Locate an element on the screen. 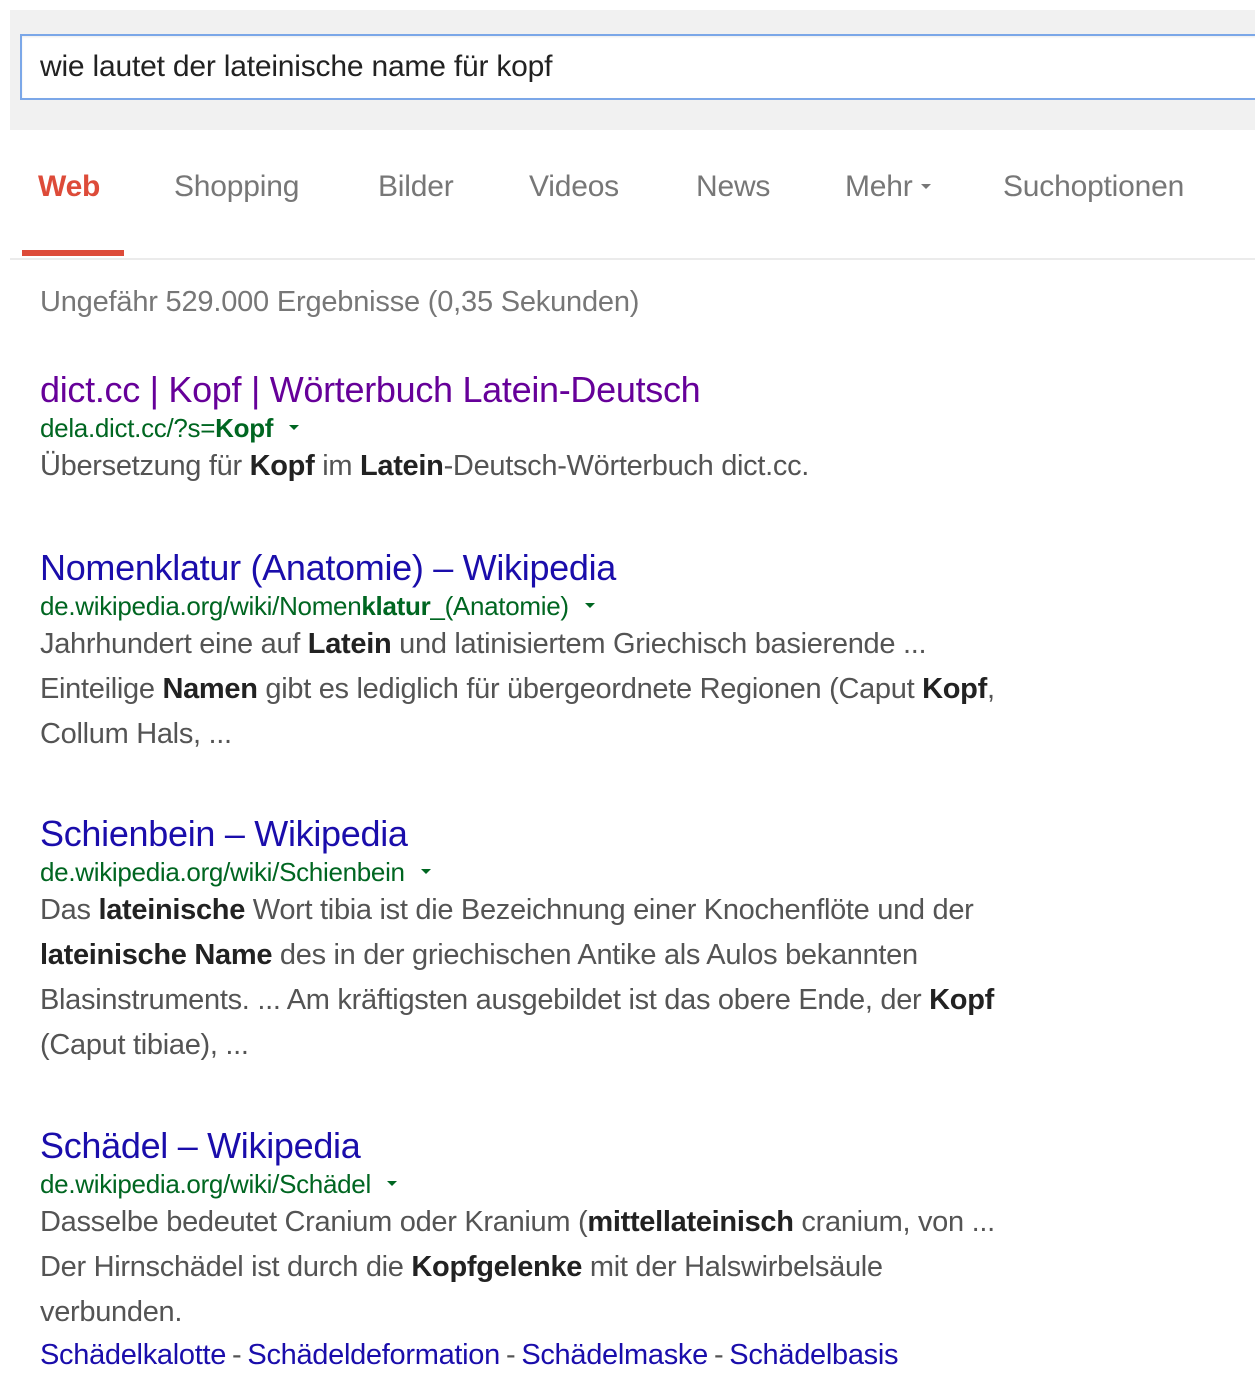  text-run: de.wikipedia.org/wiki/Schienbein is located at coordinates (222, 872).